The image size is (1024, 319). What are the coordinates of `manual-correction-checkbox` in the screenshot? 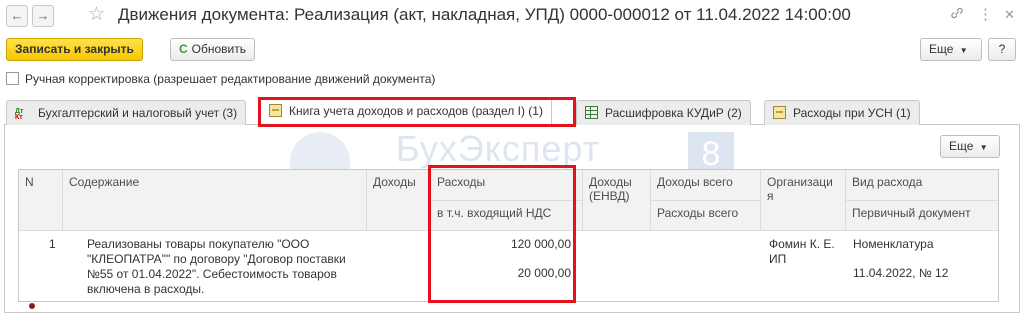 It's located at (12, 78).